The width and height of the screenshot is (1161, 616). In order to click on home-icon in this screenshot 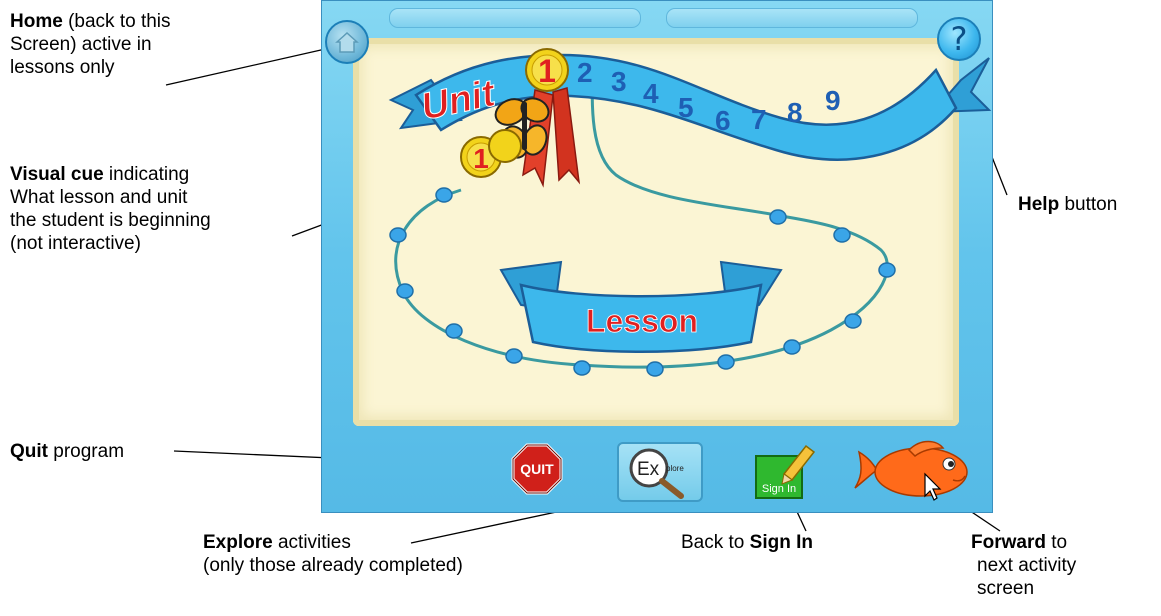, I will do `click(347, 42)`.